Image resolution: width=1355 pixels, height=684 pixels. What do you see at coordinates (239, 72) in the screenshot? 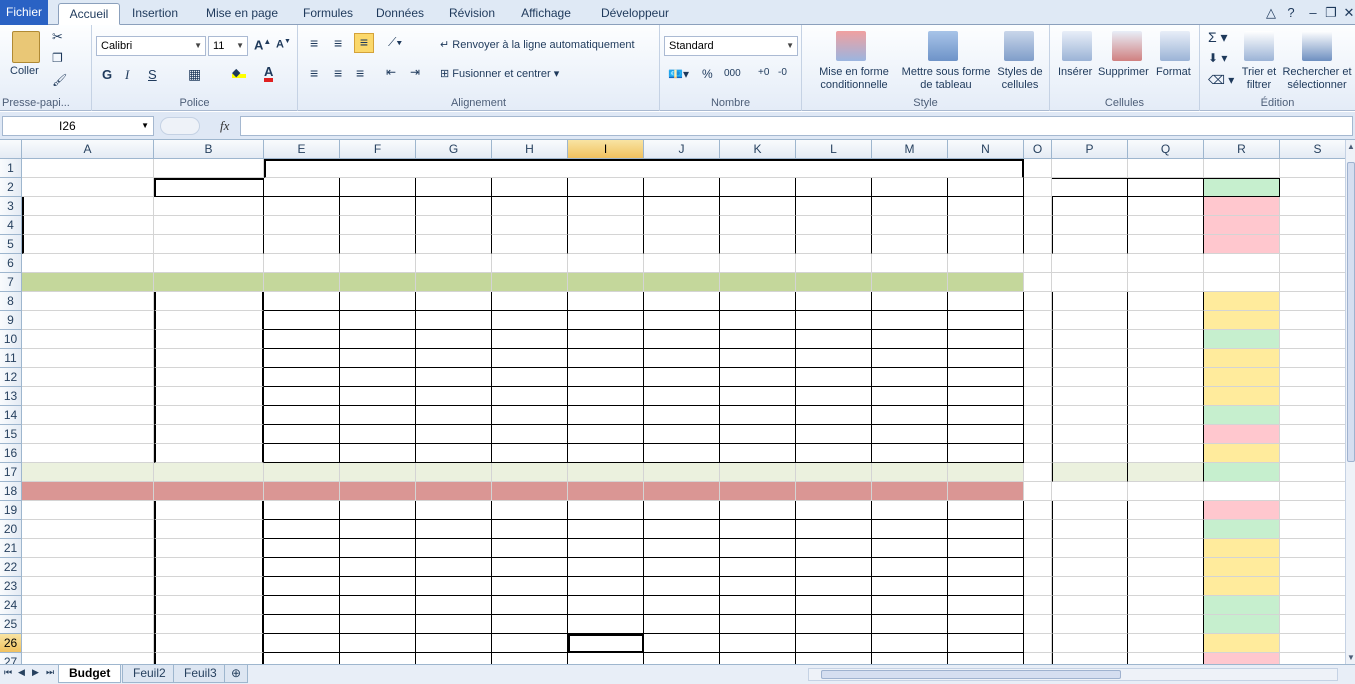
I see `fill-color-button: ◆` at bounding box center [239, 72].